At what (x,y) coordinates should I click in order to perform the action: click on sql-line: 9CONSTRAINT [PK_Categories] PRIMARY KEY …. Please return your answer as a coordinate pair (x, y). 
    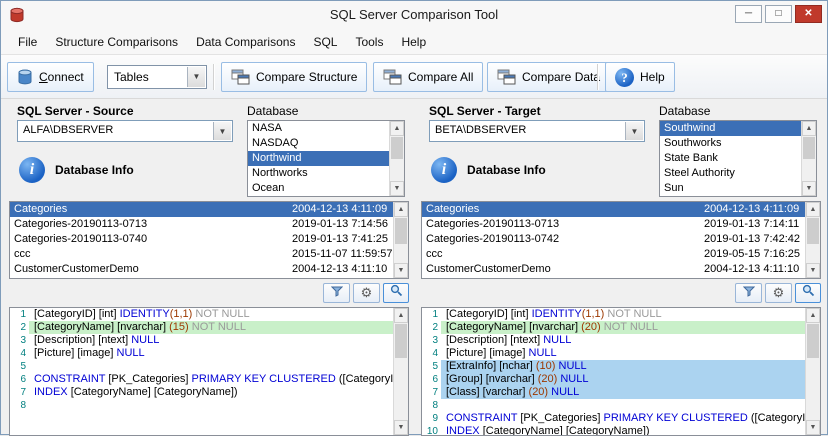
    Looking at the image, I should click on (613, 418).